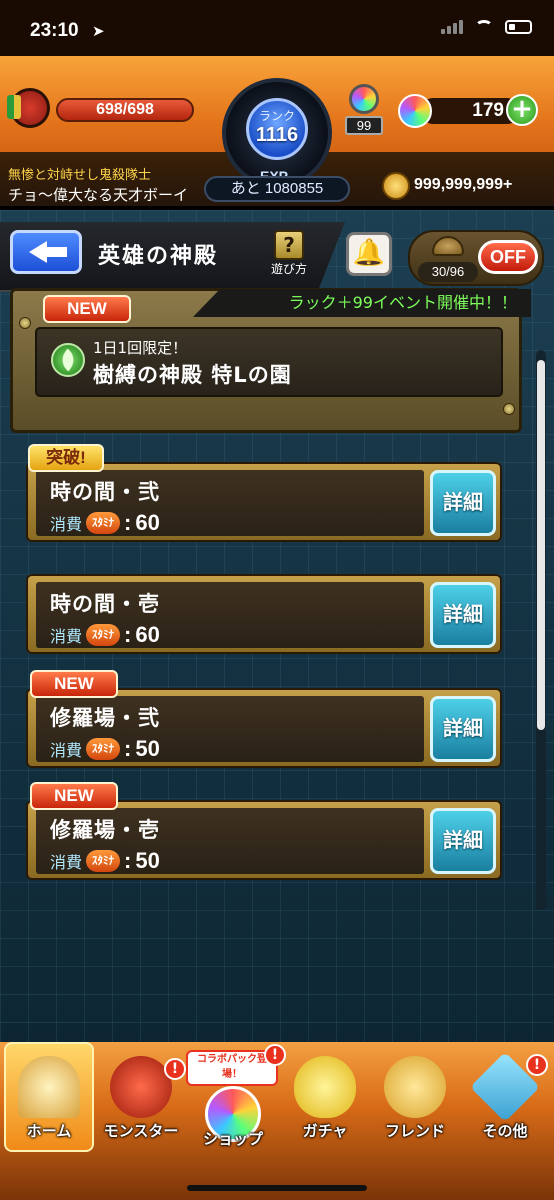  I want to click on turtle-count: 30/96, so click(448, 272).